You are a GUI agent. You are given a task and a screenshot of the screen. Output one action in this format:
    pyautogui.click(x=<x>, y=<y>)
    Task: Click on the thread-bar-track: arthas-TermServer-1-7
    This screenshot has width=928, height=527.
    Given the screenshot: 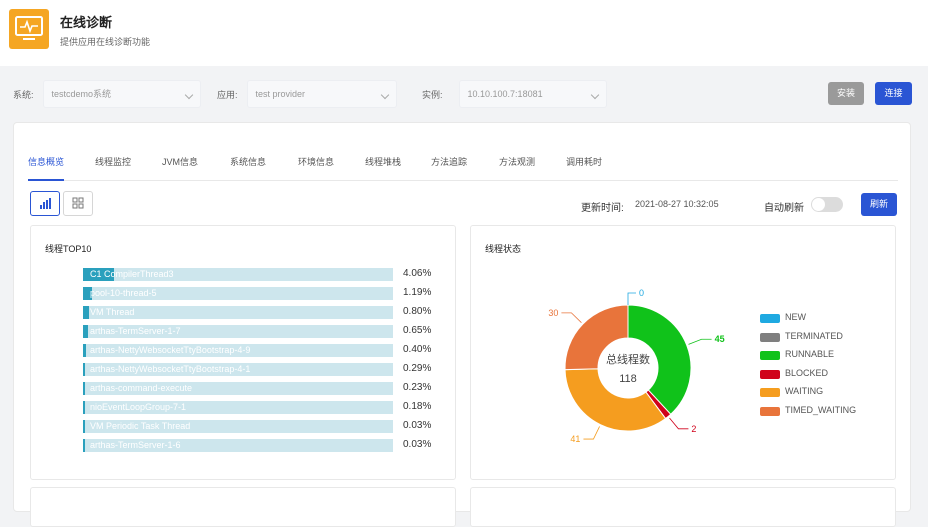 What is the action you would take?
    pyautogui.click(x=238, y=331)
    